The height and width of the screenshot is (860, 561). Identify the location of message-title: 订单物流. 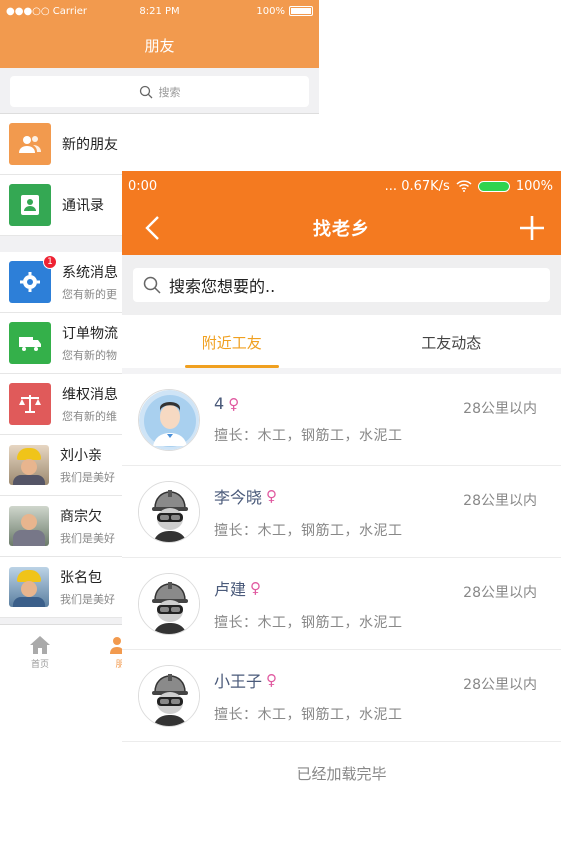
(90, 334).